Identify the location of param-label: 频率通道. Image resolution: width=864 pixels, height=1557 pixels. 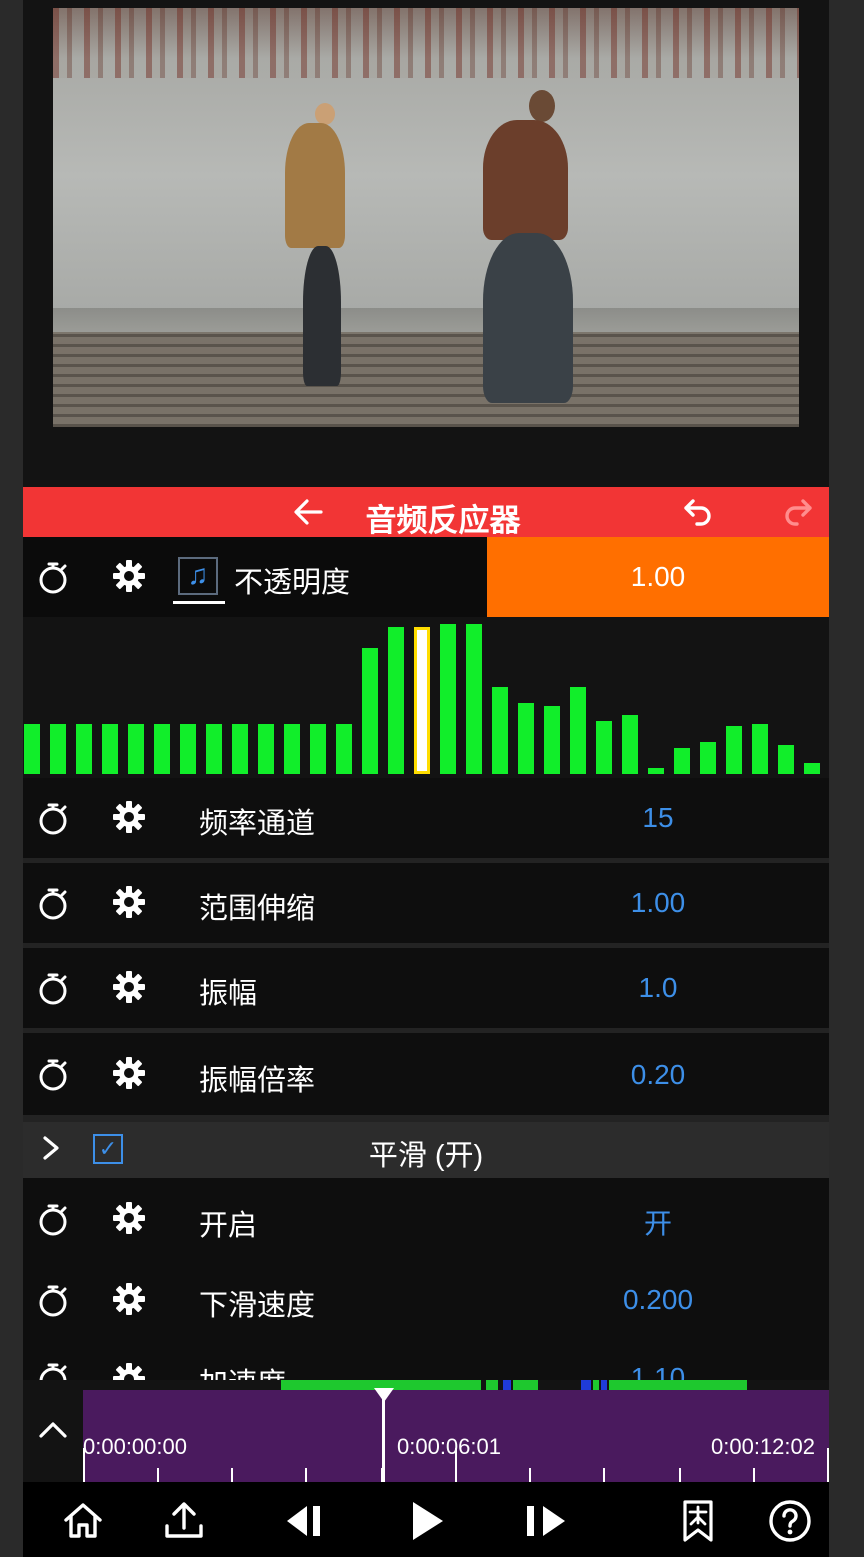
(257, 824).